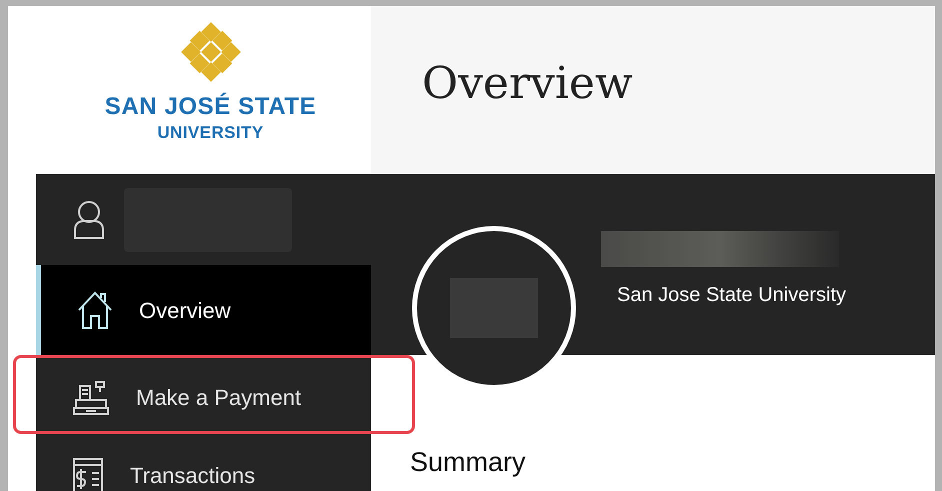 The height and width of the screenshot is (491, 942). Describe the element at coordinates (203, 397) in the screenshot. I see `sidebar-item: Make a Payment` at that location.